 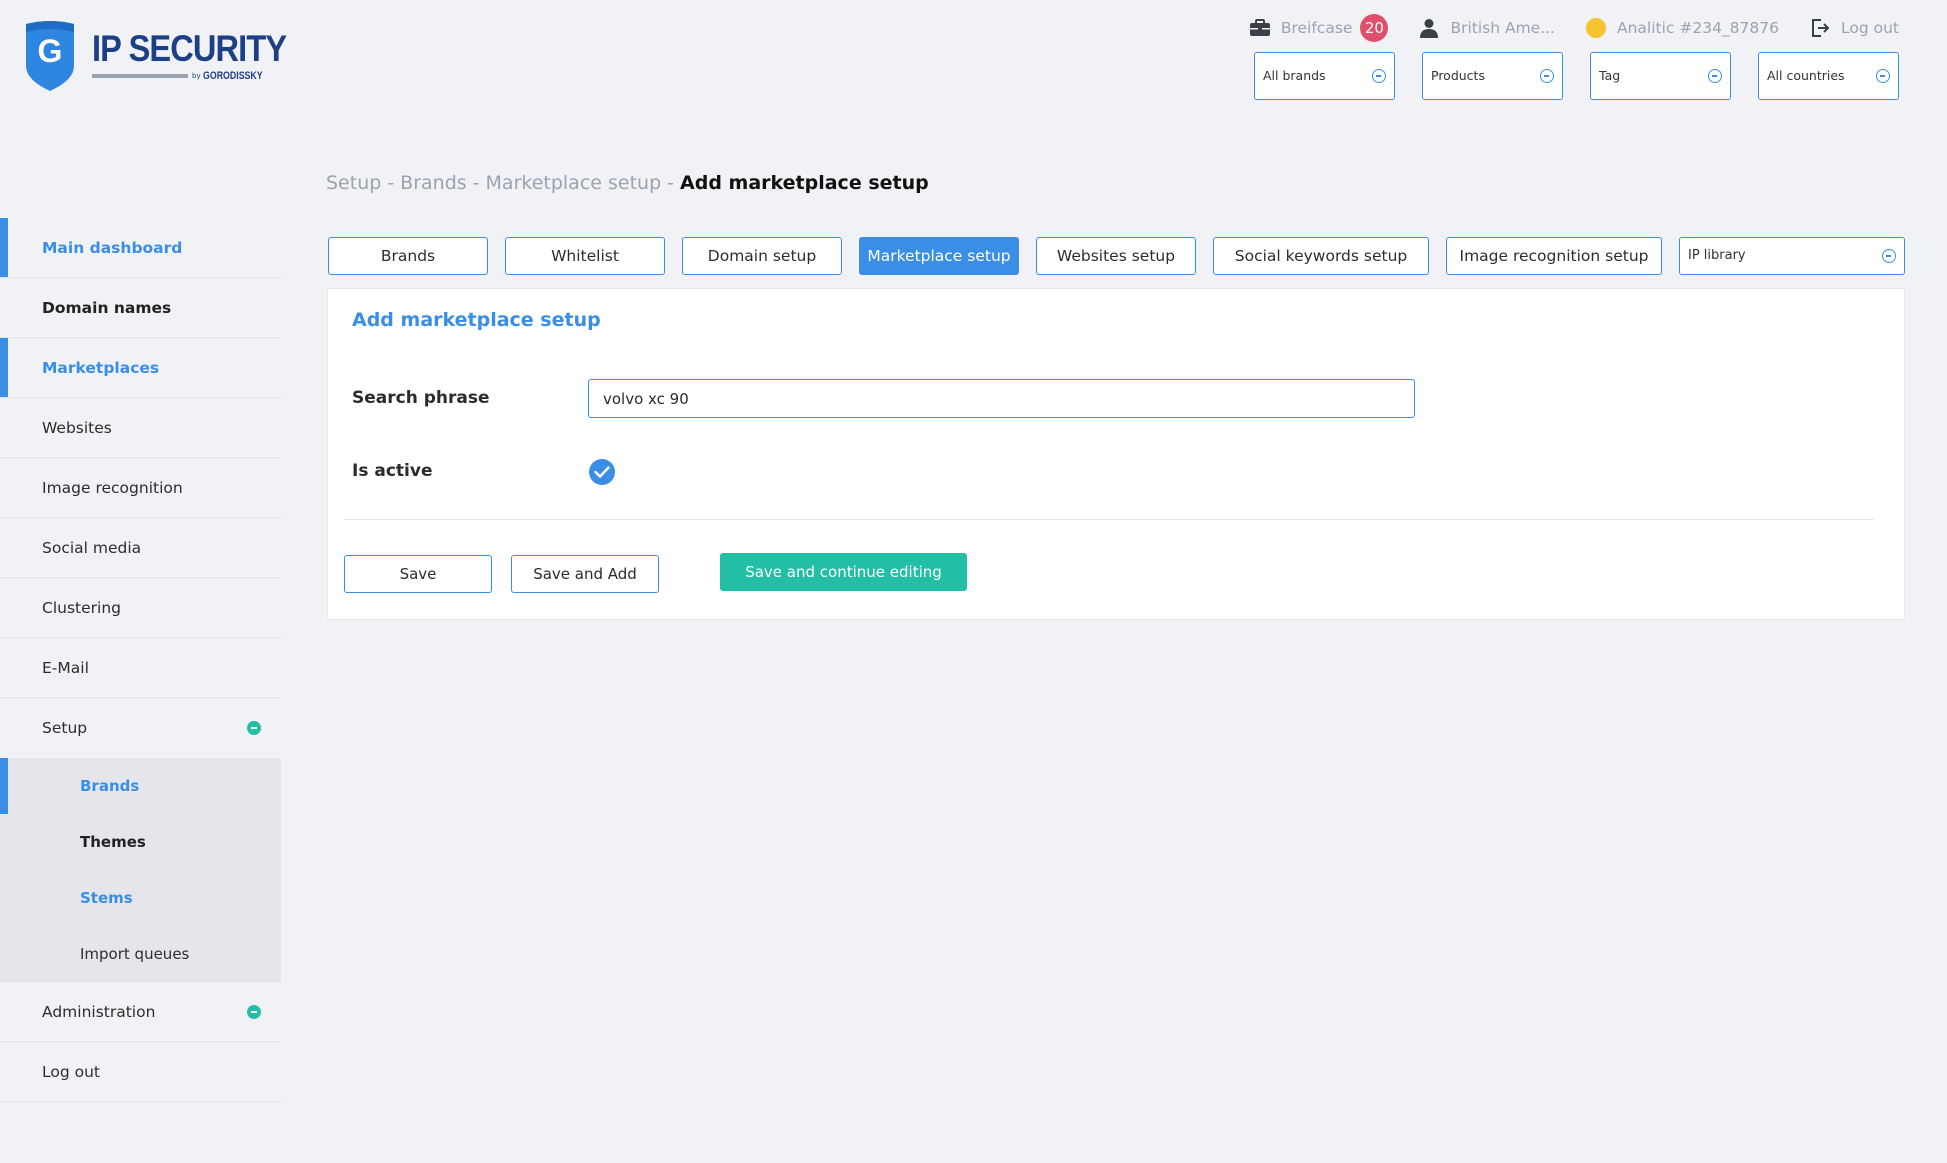 I want to click on sidebar-subitem-stems: Stems, so click(x=140, y=898).